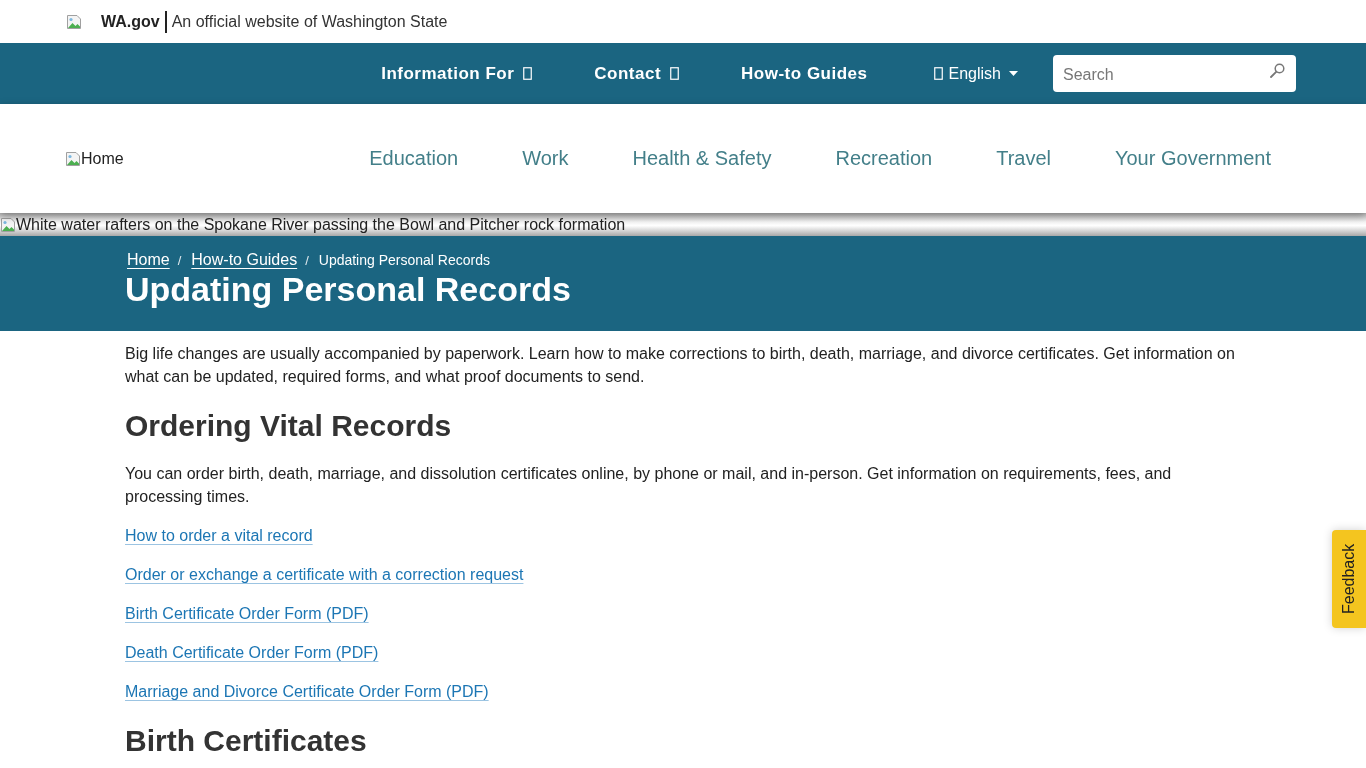 The width and height of the screenshot is (1366, 768). Describe the element at coordinates (1013, 73) in the screenshot. I see `caret-icon` at that location.